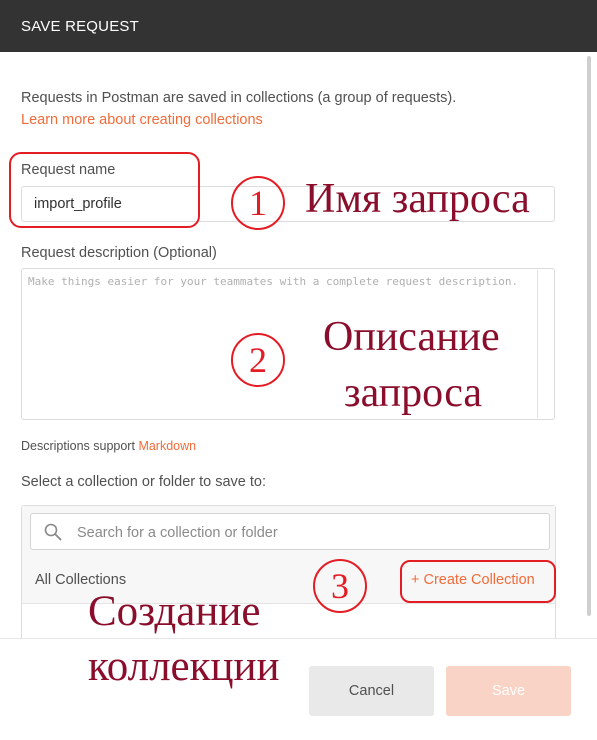 This screenshot has width=597, height=740. What do you see at coordinates (80, 26) in the screenshot?
I see `dialog-title: SAVE REQUEST` at bounding box center [80, 26].